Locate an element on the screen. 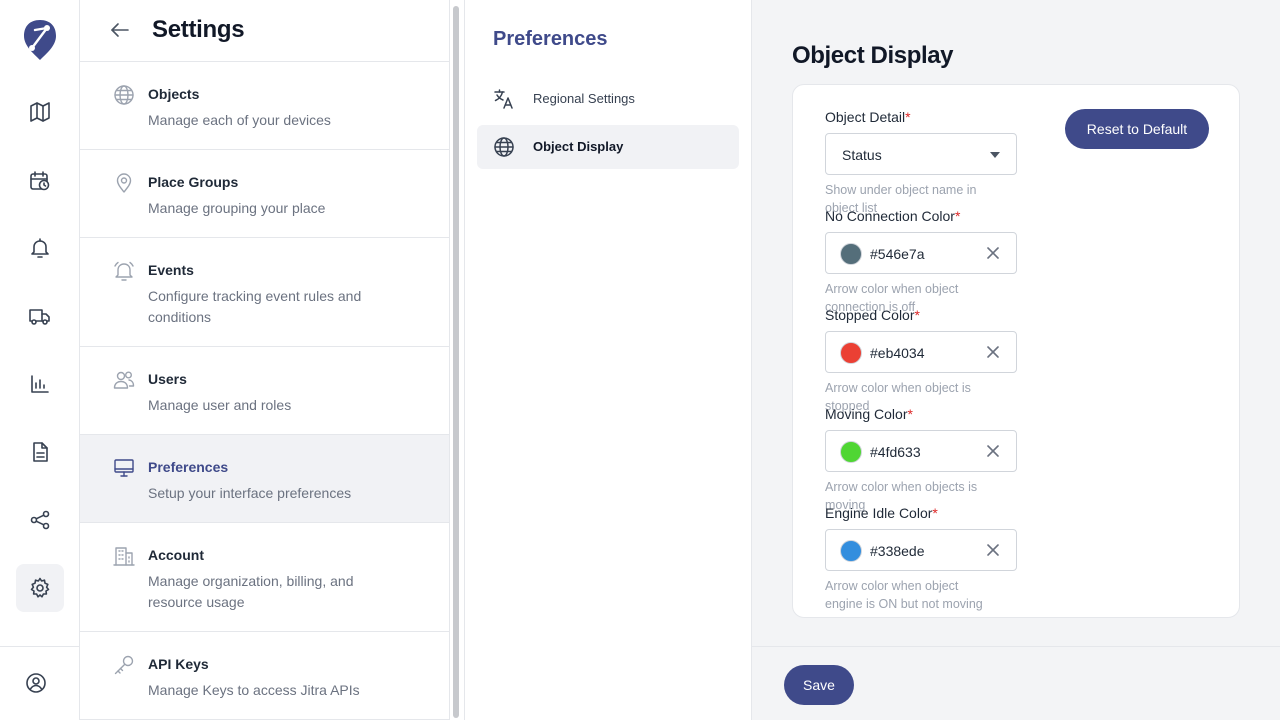  users-icon is located at coordinates (124, 380).